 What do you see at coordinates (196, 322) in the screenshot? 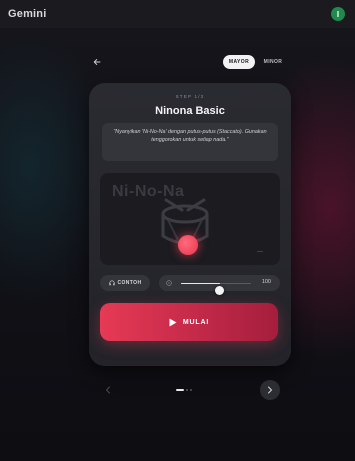
I see `start-label: MULAI` at bounding box center [196, 322].